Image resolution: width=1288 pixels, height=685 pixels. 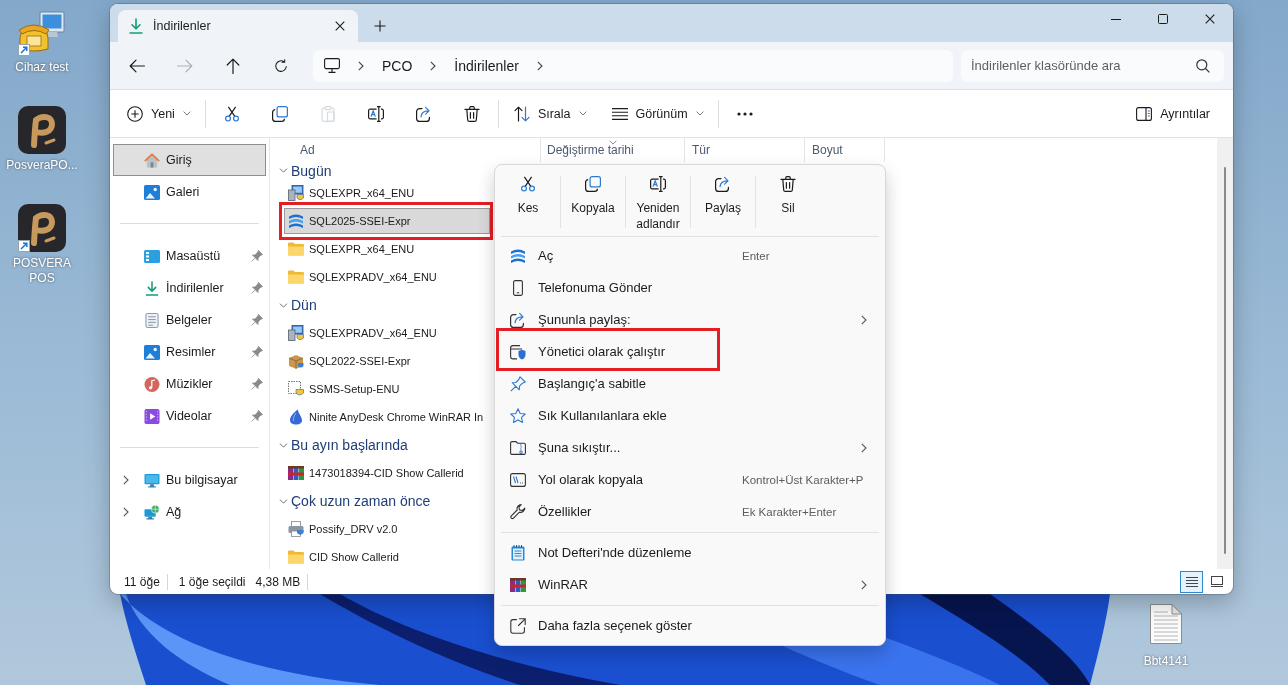 I want to click on arrow-up-icon, so click(x=233, y=65).